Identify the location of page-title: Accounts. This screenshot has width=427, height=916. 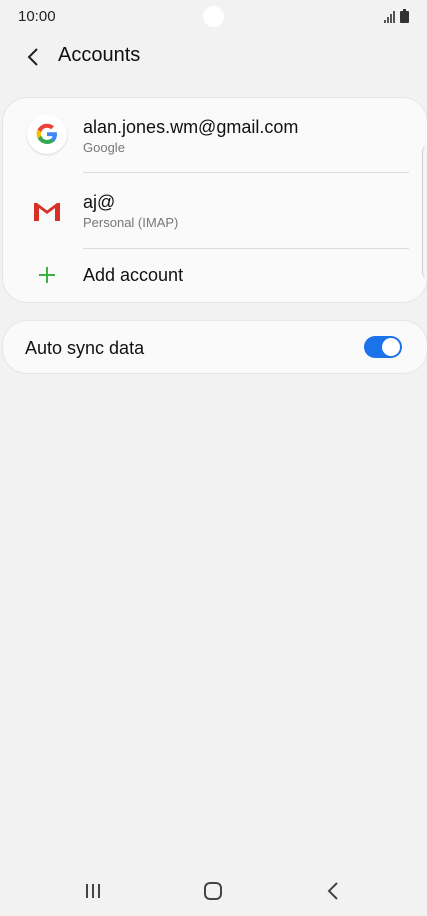
(99, 55).